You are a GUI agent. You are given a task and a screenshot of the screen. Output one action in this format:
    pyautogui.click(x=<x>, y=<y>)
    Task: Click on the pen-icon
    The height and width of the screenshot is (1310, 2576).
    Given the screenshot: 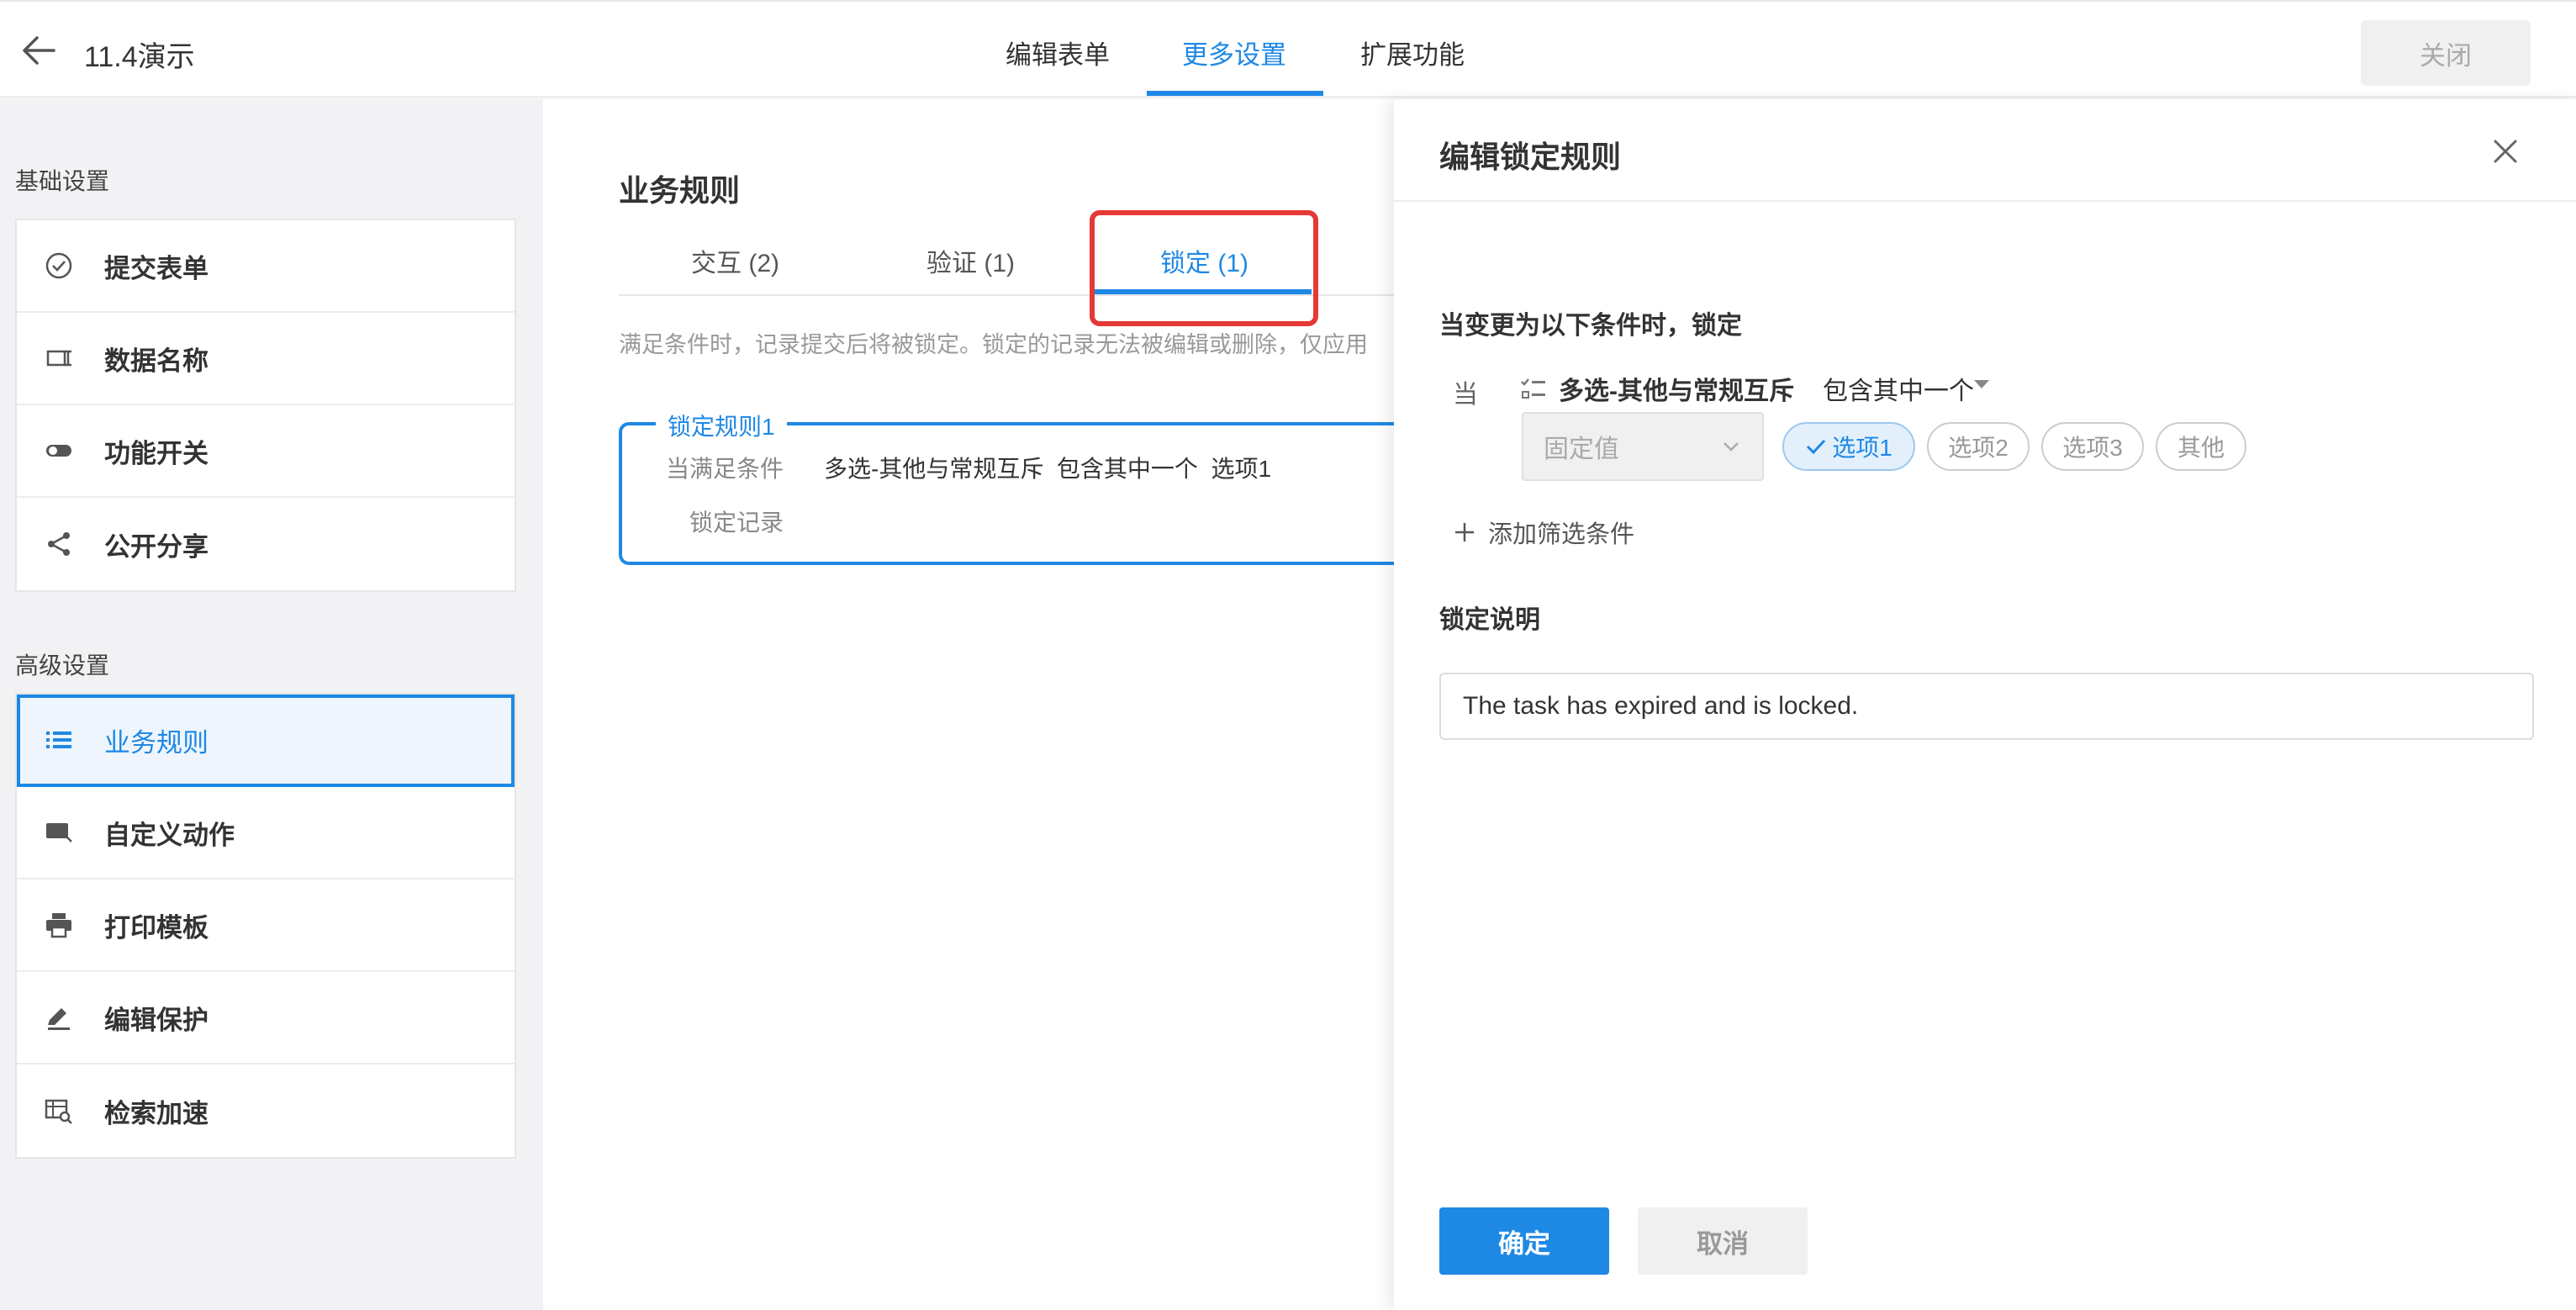 What is the action you would take?
    pyautogui.click(x=59, y=1017)
    